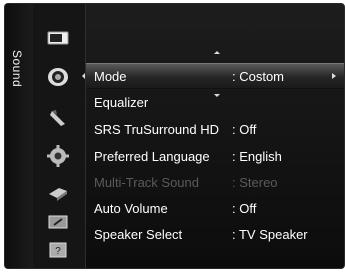 This screenshot has height=272, width=345. What do you see at coordinates (58, 77) in the screenshot?
I see `sound-icon` at bounding box center [58, 77].